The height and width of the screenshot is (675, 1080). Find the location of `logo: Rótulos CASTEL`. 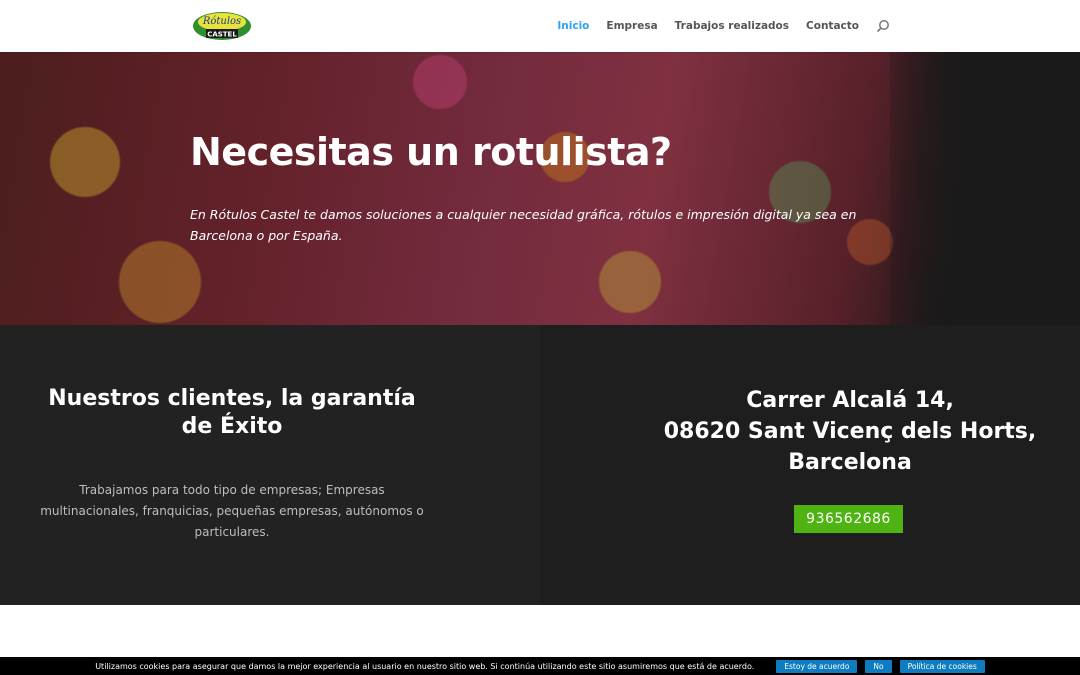

logo: Rótulos CASTEL is located at coordinates (222, 25).